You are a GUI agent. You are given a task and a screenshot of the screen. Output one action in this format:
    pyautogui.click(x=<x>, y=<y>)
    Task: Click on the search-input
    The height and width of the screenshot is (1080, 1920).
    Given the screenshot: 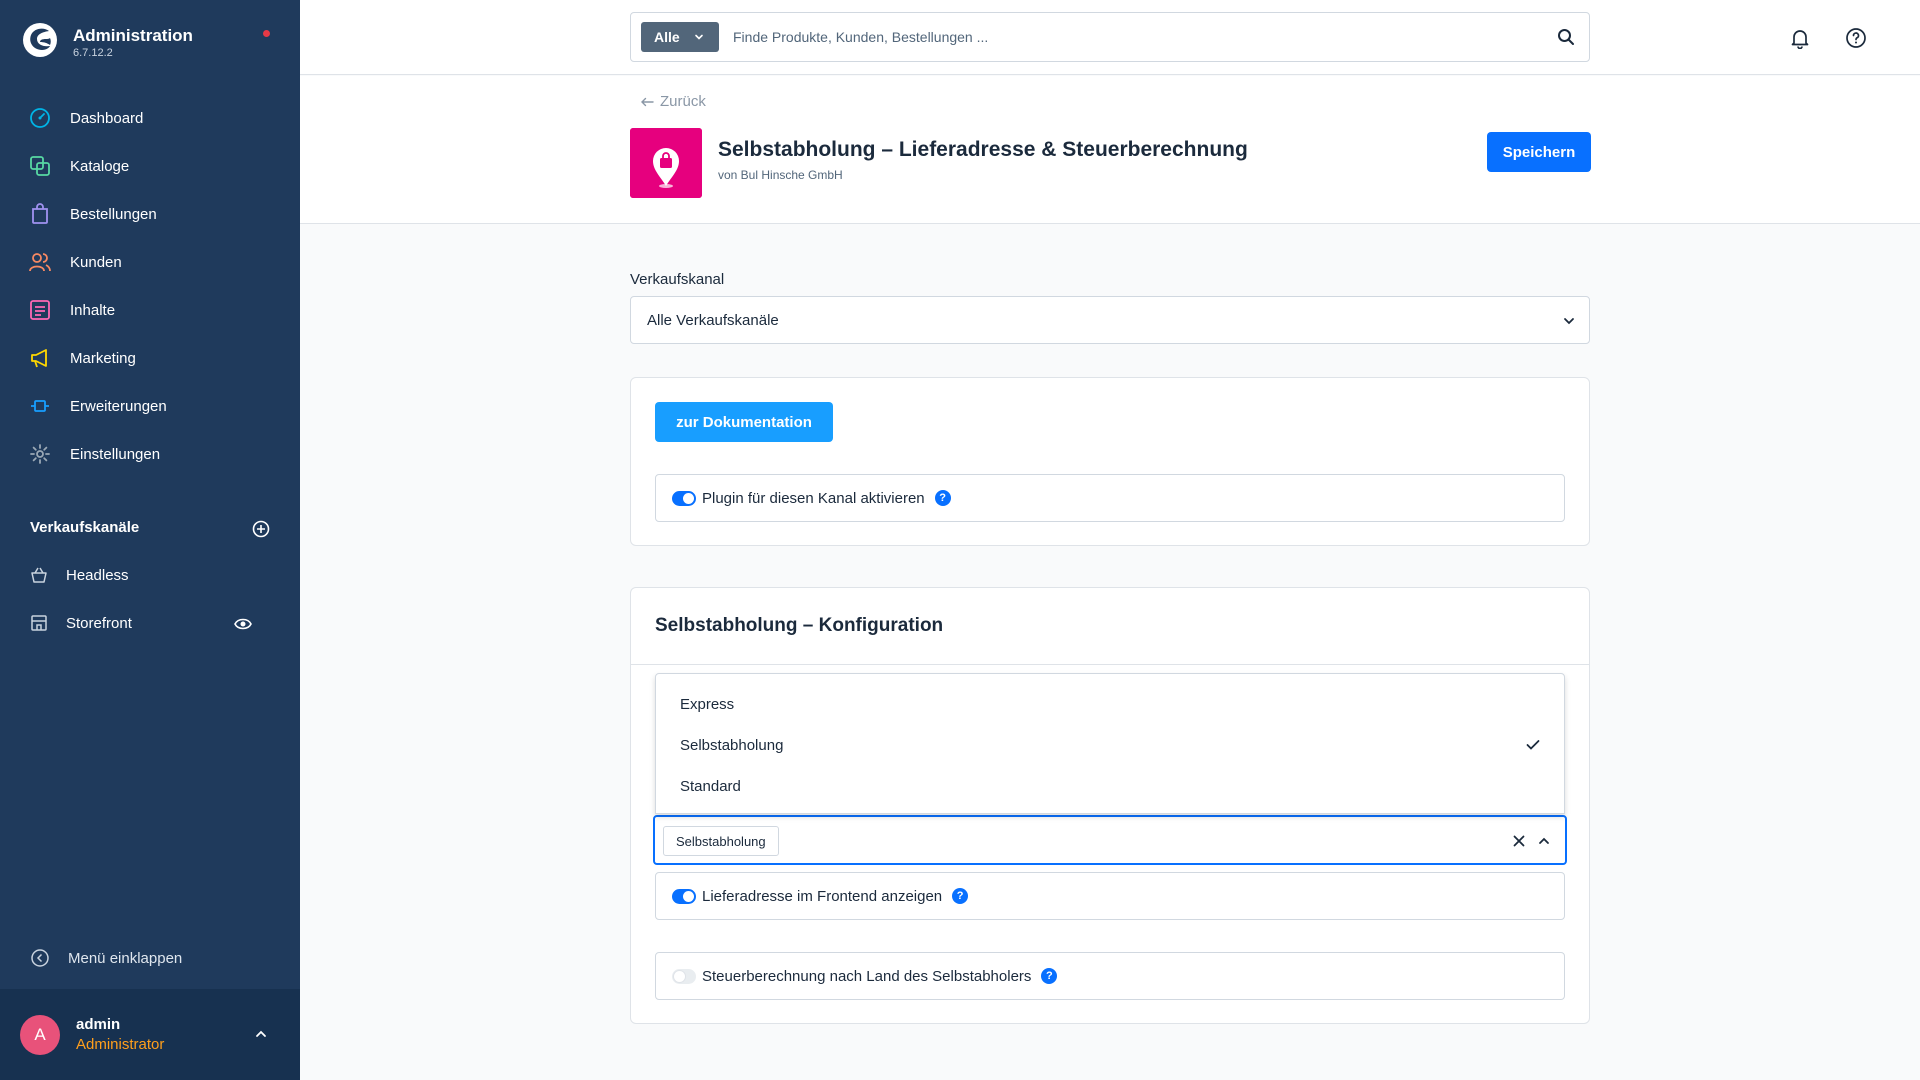 What is the action you would take?
    pyautogui.click(x=1123, y=37)
    